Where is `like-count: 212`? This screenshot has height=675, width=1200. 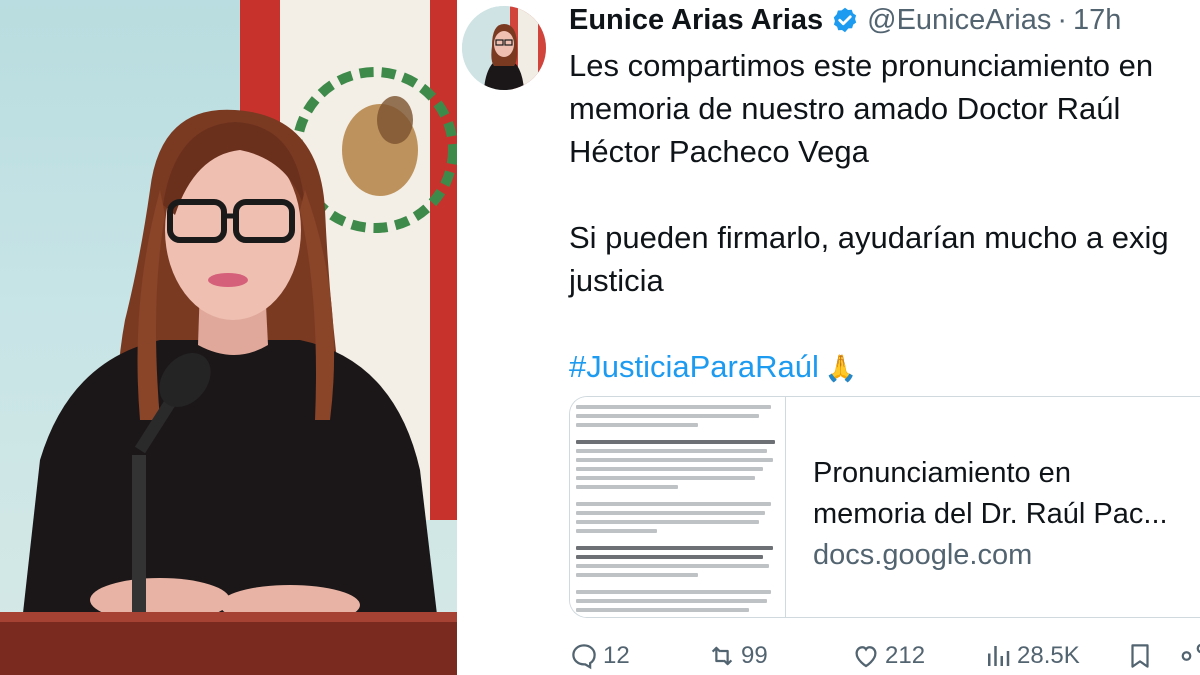
like-count: 212 is located at coordinates (905, 655).